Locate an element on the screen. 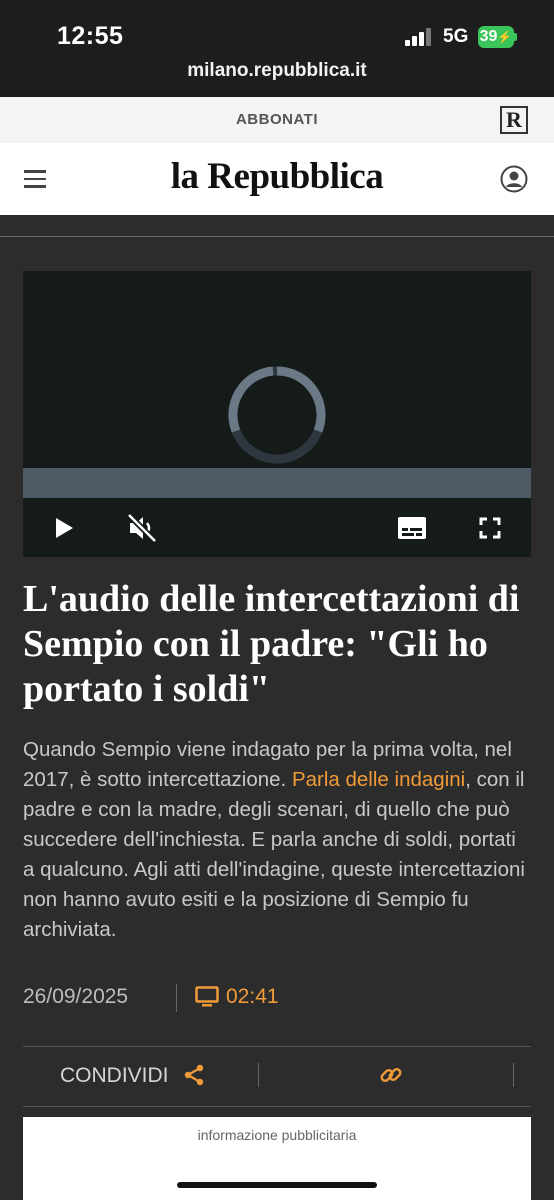 The height and width of the screenshot is (1200, 554). loading-spinner-icon is located at coordinates (277, 415).